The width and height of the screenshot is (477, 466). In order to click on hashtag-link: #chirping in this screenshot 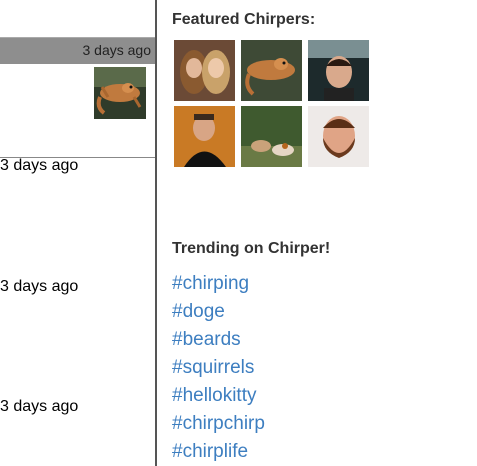, I will do `click(218, 284)`.